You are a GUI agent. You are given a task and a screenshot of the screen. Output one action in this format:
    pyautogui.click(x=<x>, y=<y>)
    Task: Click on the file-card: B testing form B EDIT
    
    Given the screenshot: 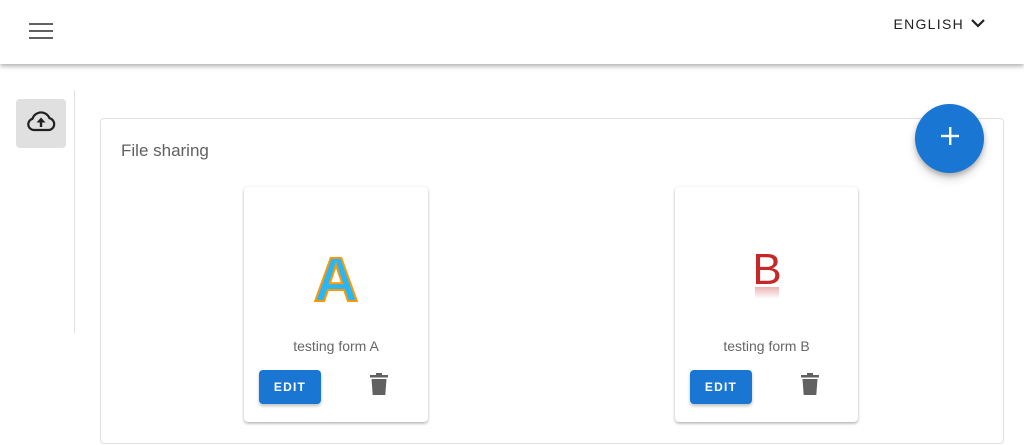 What is the action you would take?
    pyautogui.click(x=766, y=304)
    